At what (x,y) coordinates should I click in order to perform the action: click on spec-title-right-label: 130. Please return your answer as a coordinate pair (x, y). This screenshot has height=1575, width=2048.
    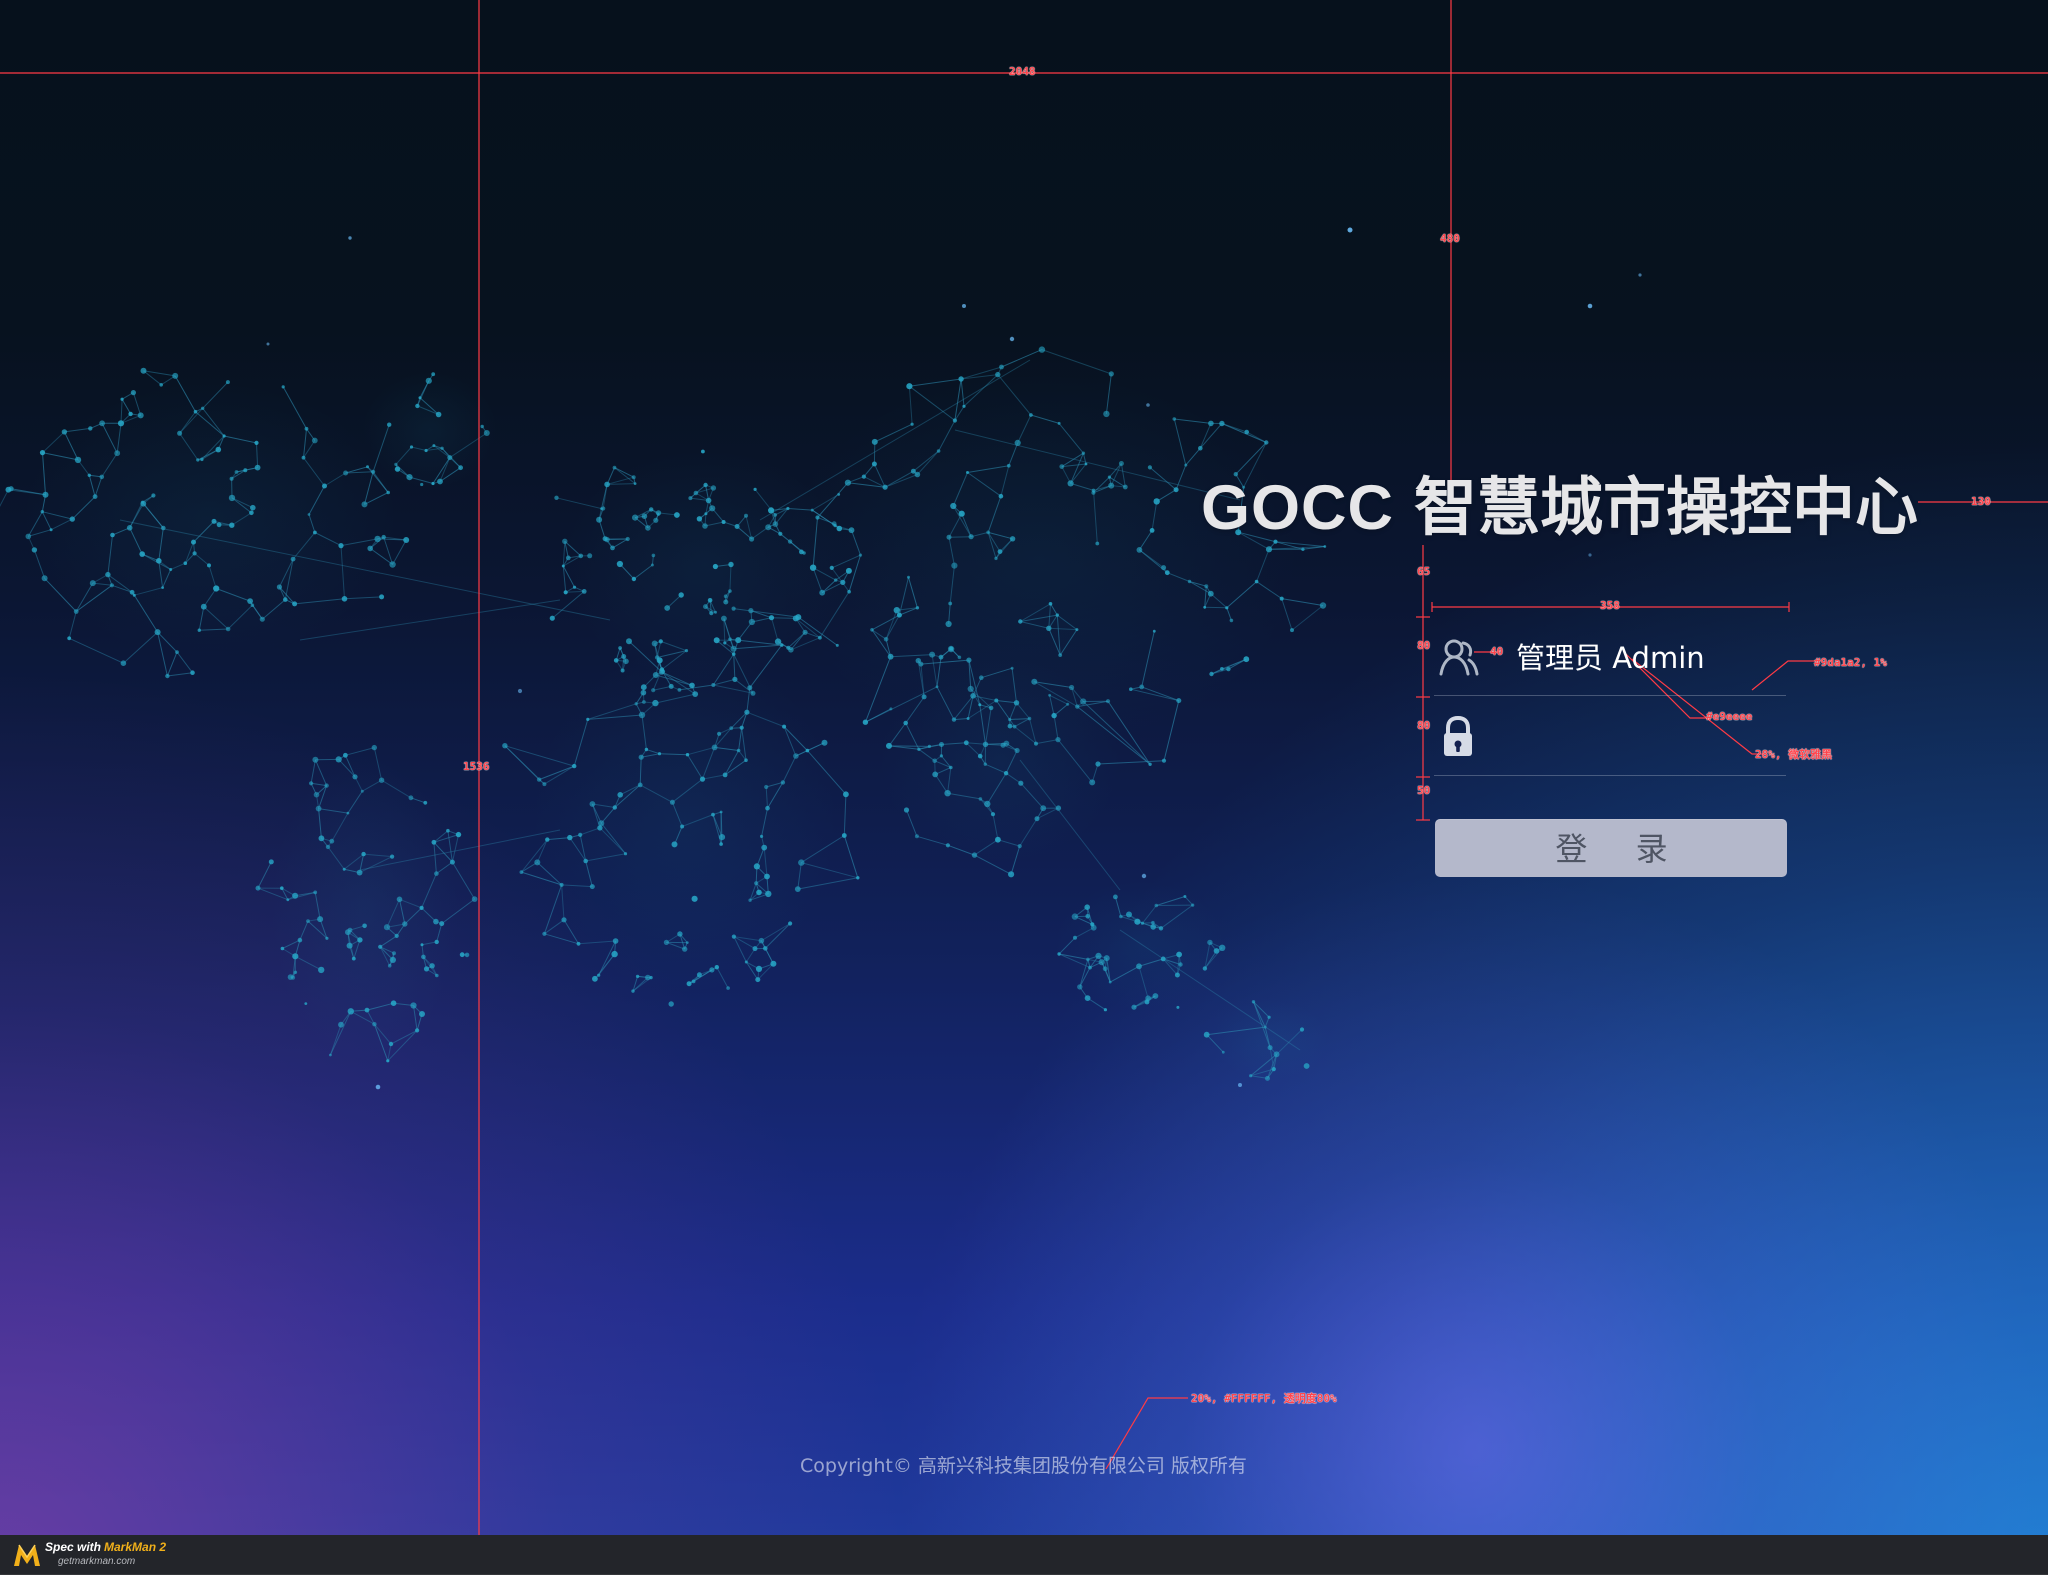
    Looking at the image, I should click on (1981, 501).